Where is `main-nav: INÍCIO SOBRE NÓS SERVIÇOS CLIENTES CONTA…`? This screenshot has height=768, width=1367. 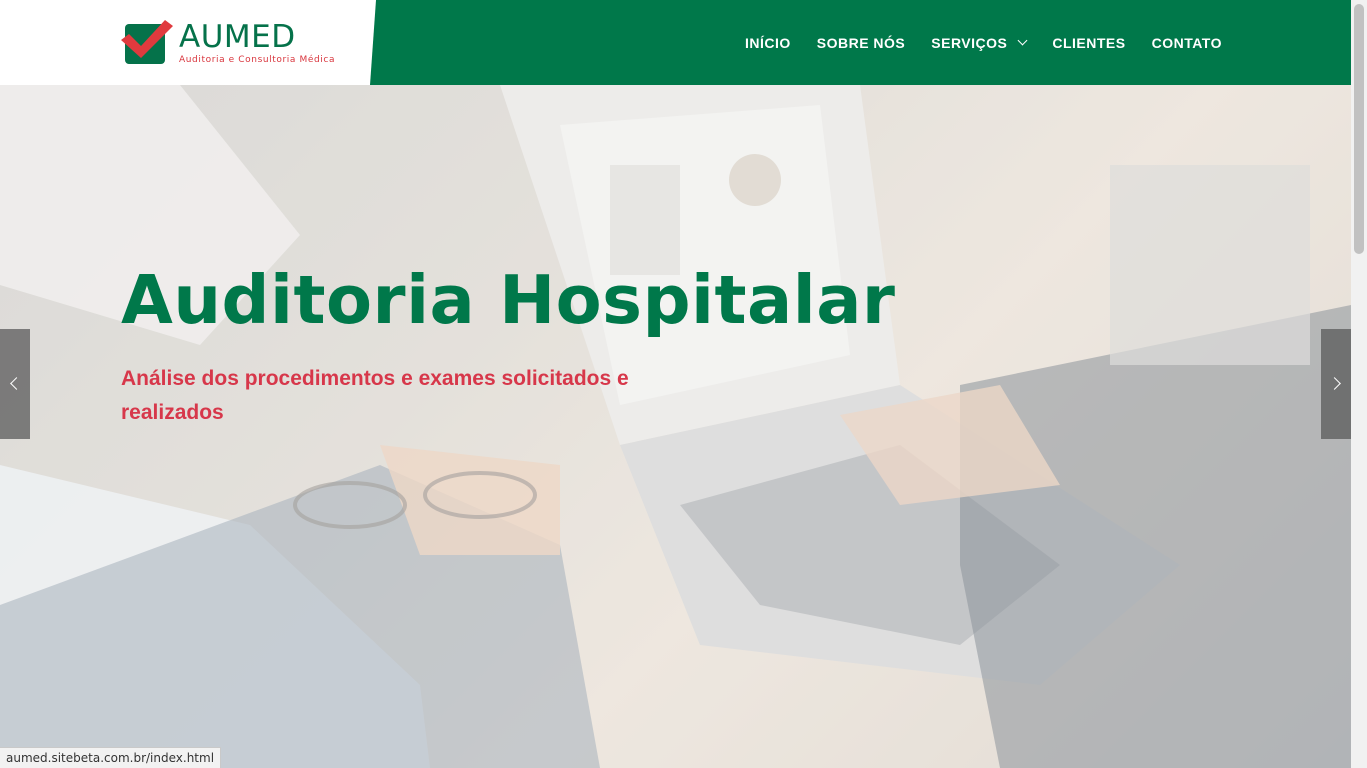 main-nav: INÍCIO SOBRE NÓS SERVIÇOS CLIENTES CONTA… is located at coordinates (983, 42).